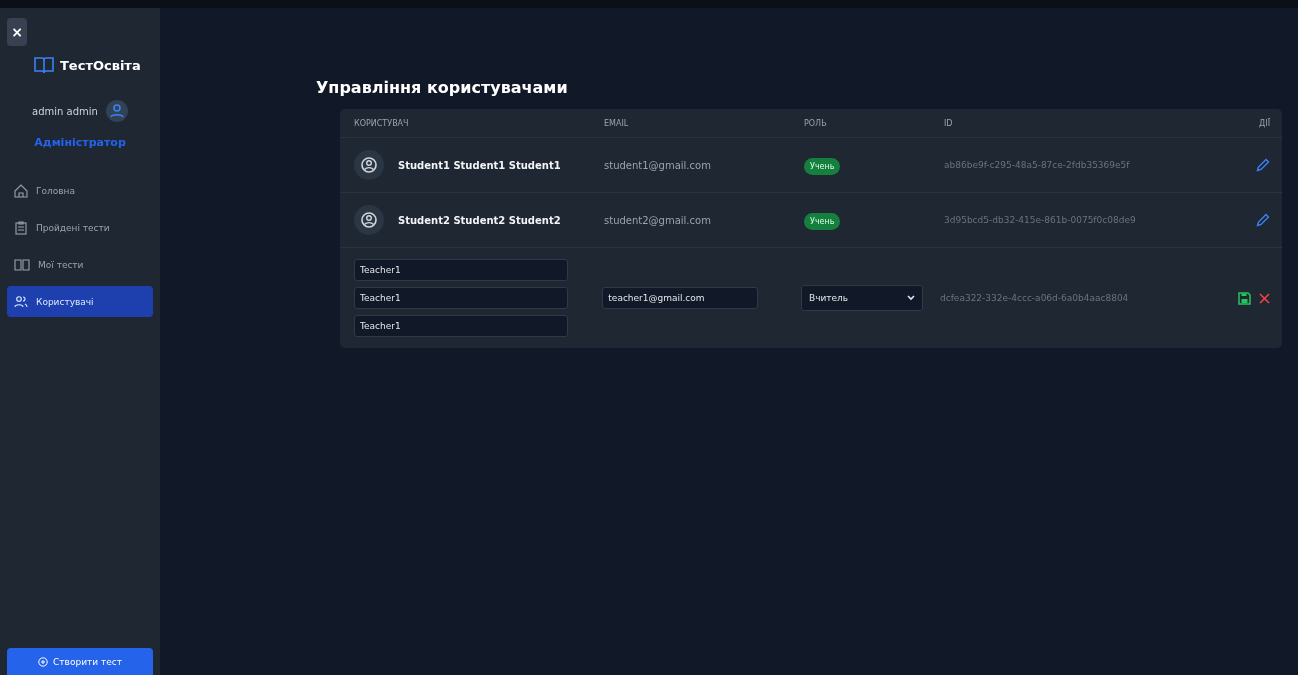 This screenshot has height=675, width=1298. I want to click on close-icon, so click(1264, 298).